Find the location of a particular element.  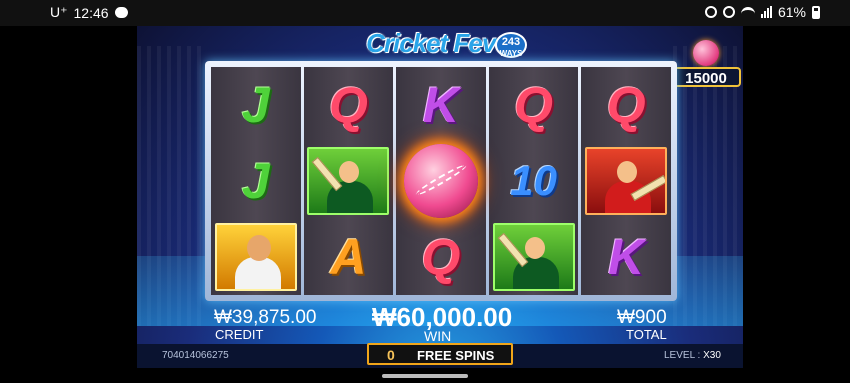

status-bar: U⁺ 12:46 61% is located at coordinates (425, 13).